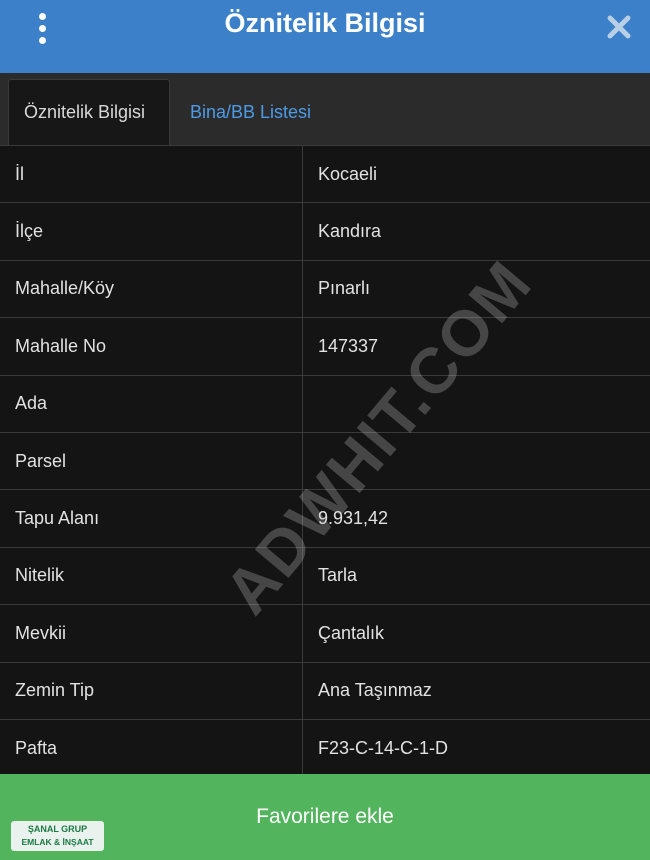  Describe the element at coordinates (151, 289) in the screenshot. I see `row-key: Mahalle/Köy` at that location.